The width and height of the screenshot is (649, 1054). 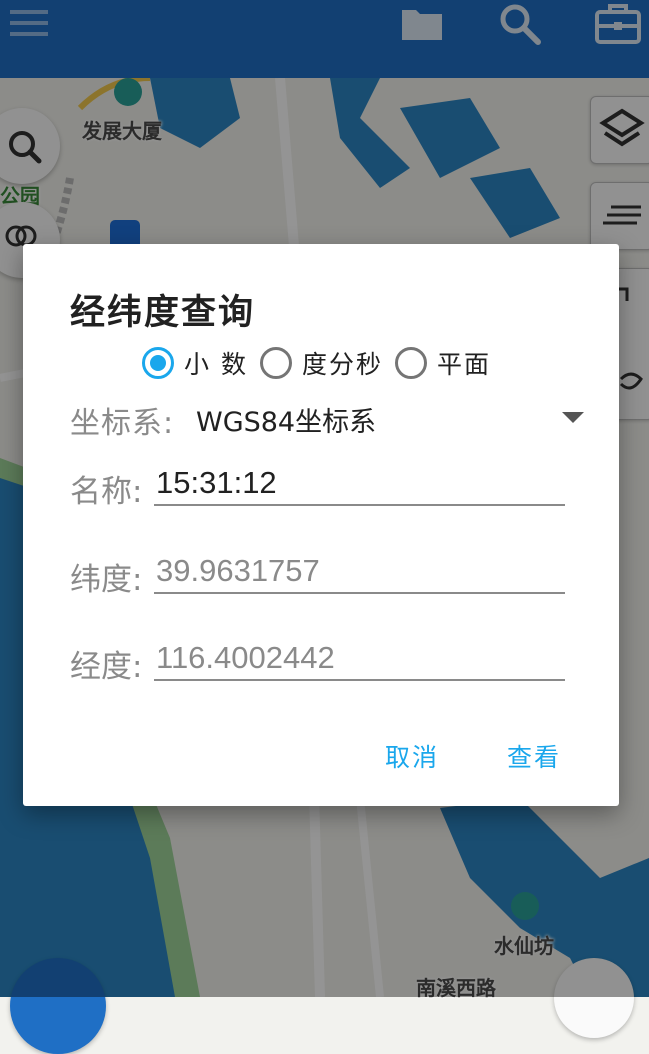 I want to click on crs-row: 坐标系: WGS84坐标系, so click(x=327, y=417).